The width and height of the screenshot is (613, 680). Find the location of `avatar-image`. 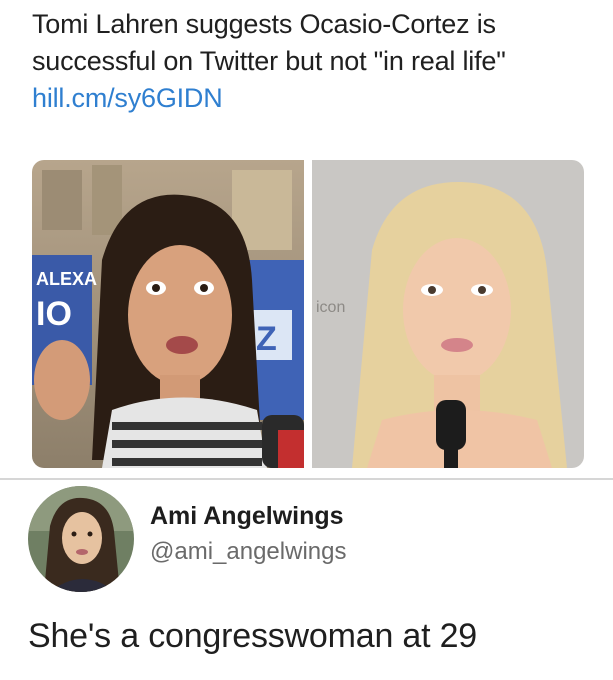

avatar-image is located at coordinates (81, 539).